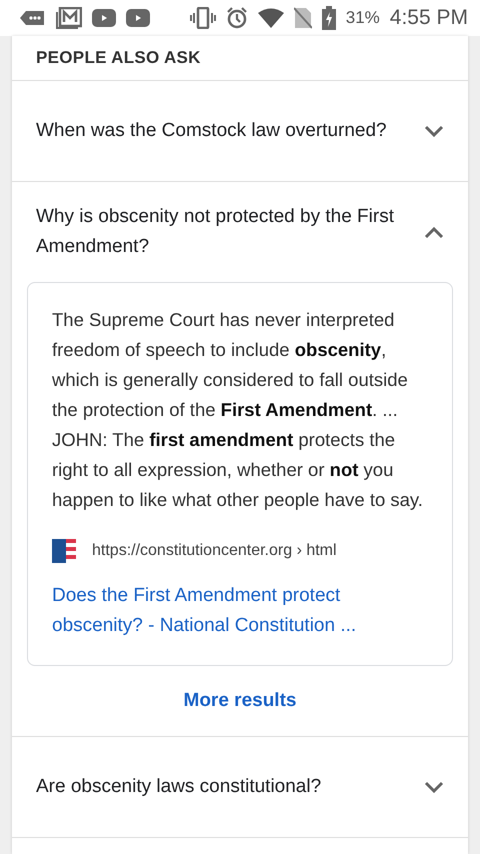 The width and height of the screenshot is (480, 854). I want to click on question-text: Are obscenity laws constitutional?, so click(220, 787).